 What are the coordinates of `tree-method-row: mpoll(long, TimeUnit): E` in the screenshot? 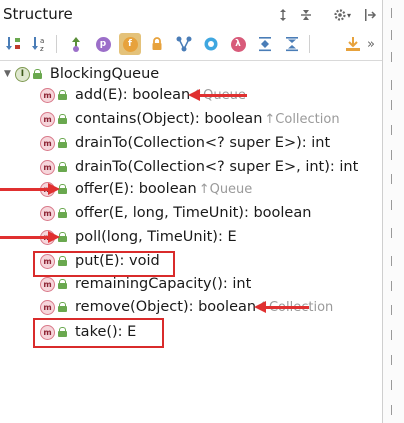 It's located at (138, 237).